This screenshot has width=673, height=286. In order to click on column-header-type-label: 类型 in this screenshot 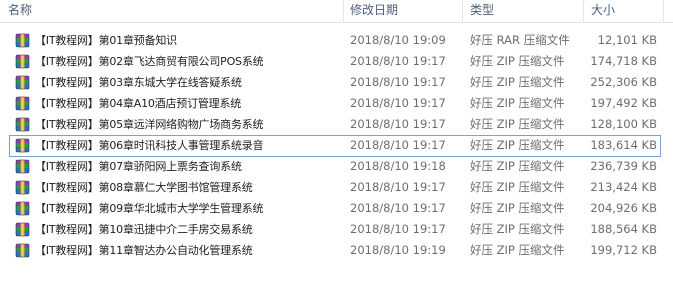, I will do `click(482, 10)`.